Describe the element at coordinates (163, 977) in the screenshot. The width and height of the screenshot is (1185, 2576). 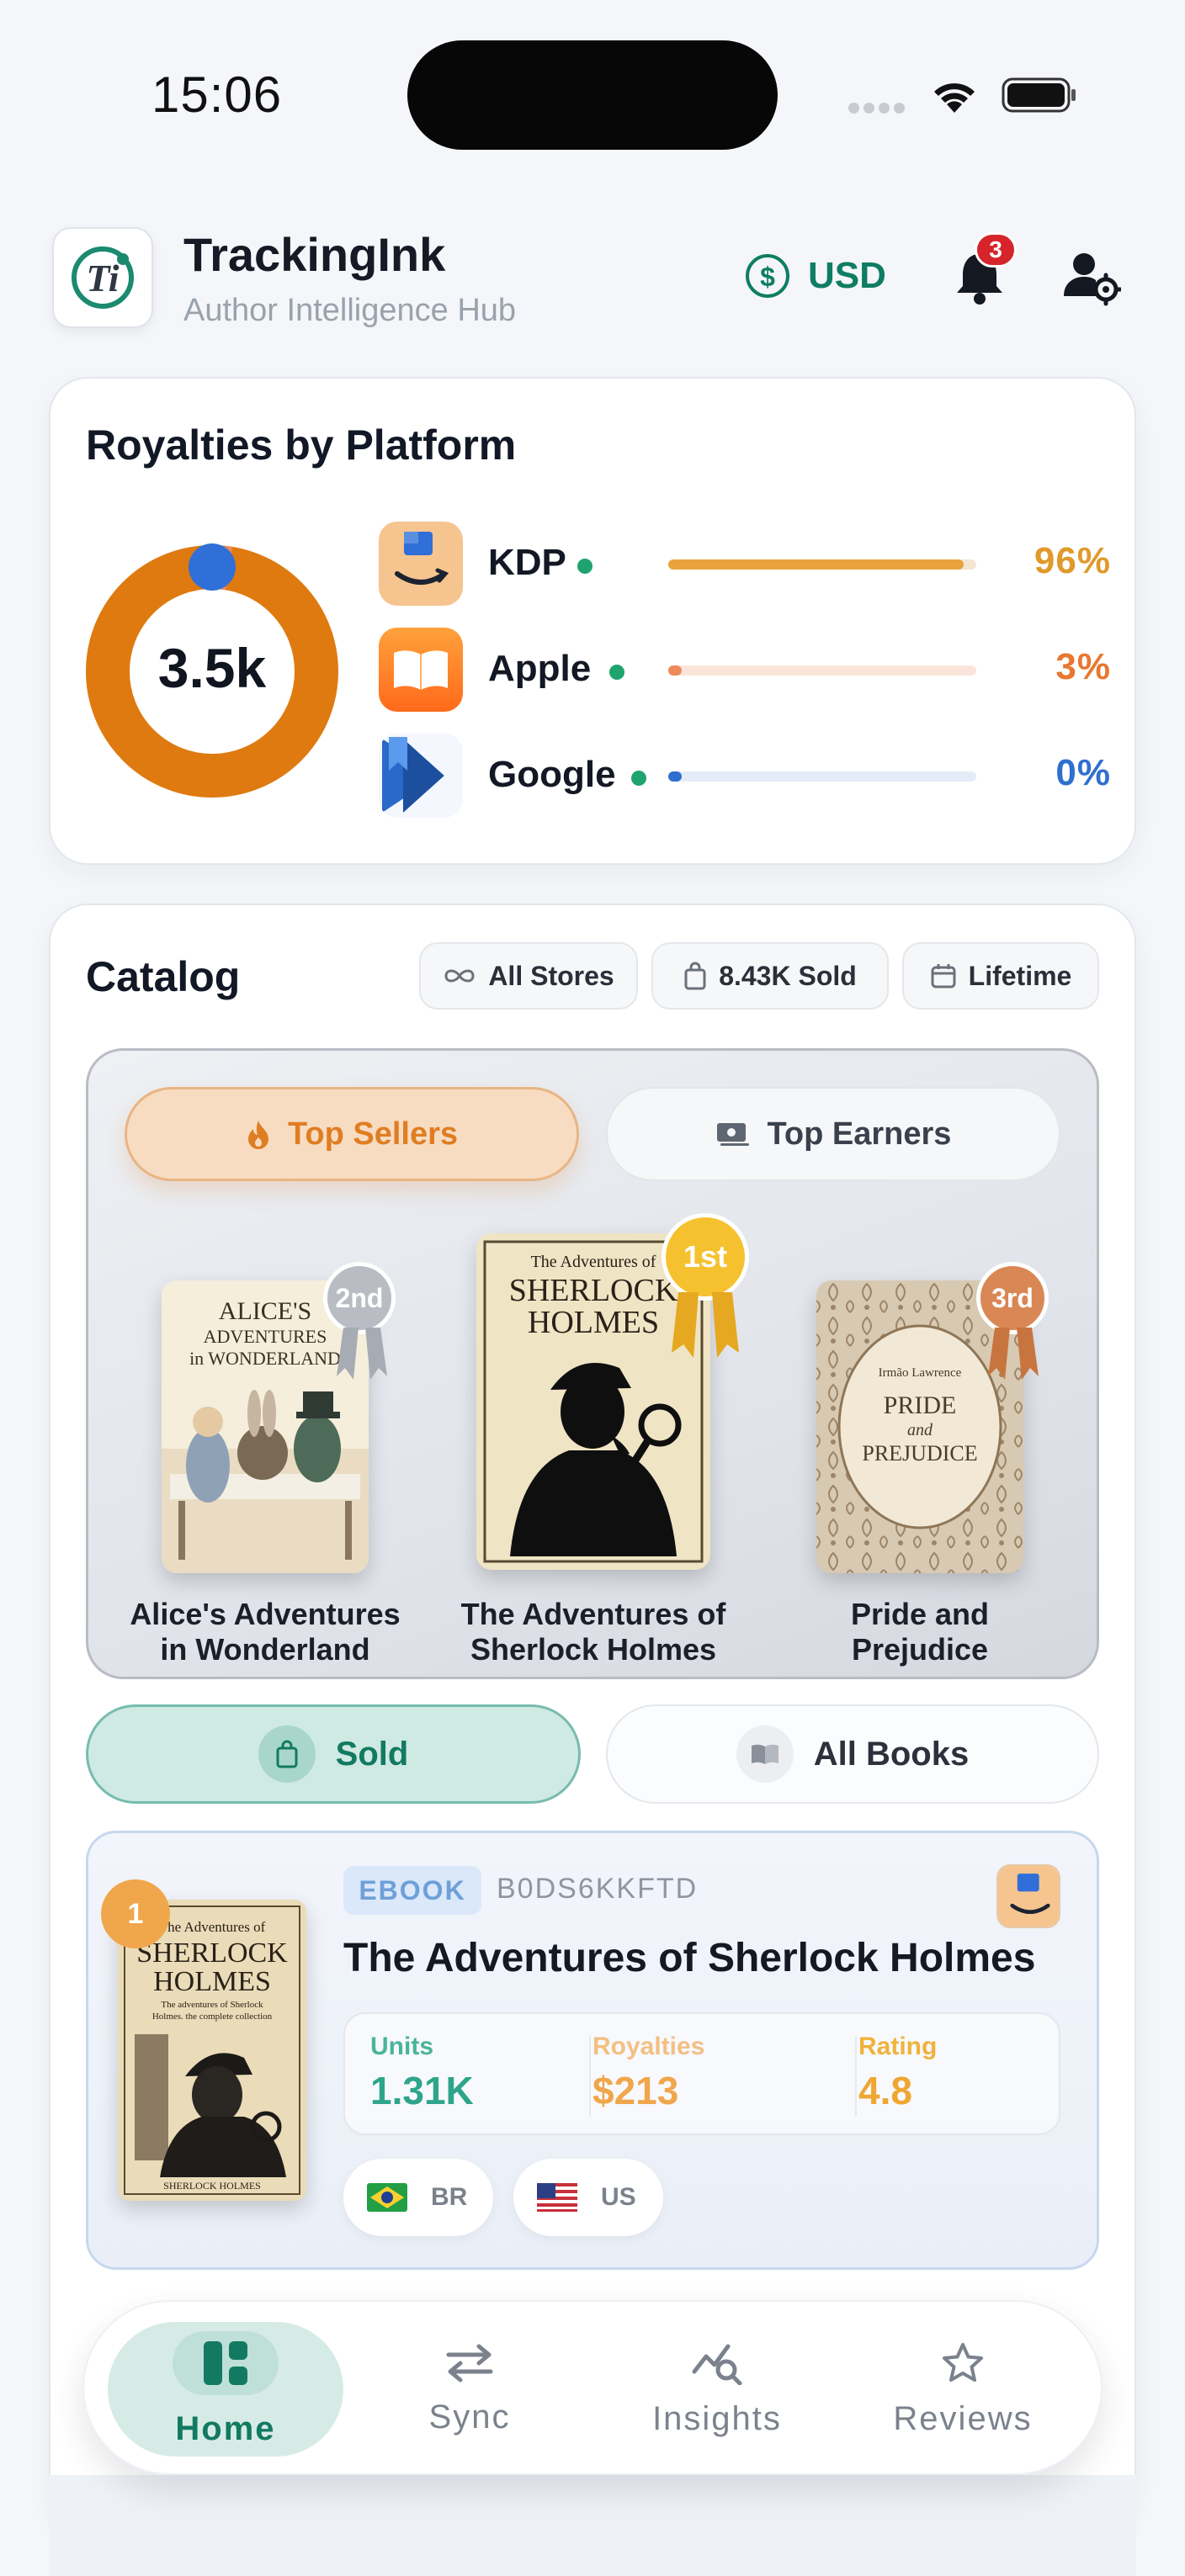
I see `catalog-title: Catalog` at that location.